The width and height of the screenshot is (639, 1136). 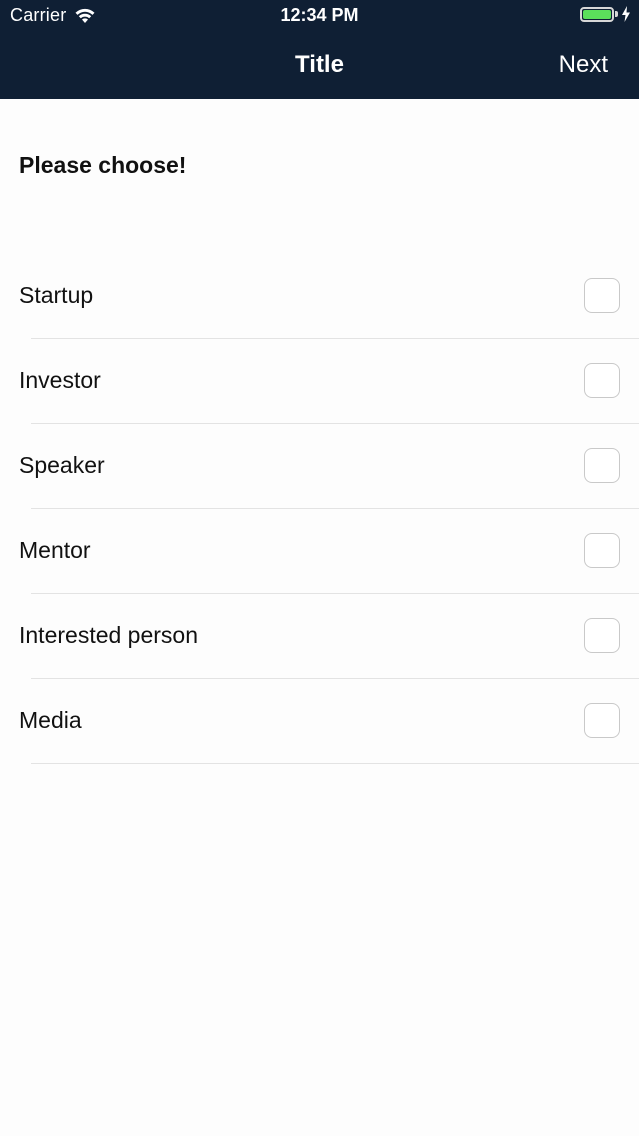 I want to click on nav-title: Title, so click(x=319, y=64).